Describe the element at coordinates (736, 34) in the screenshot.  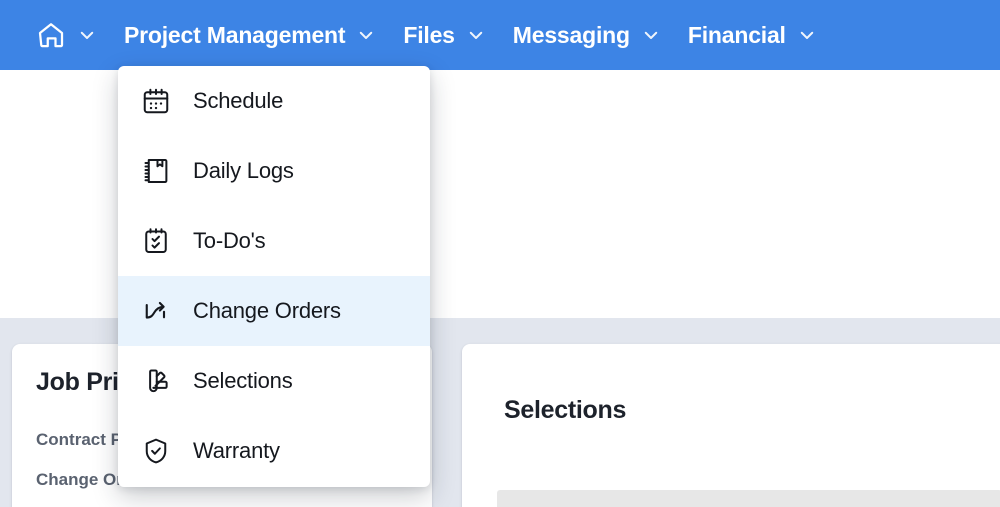
I see `nav-label-financial: Financial` at that location.